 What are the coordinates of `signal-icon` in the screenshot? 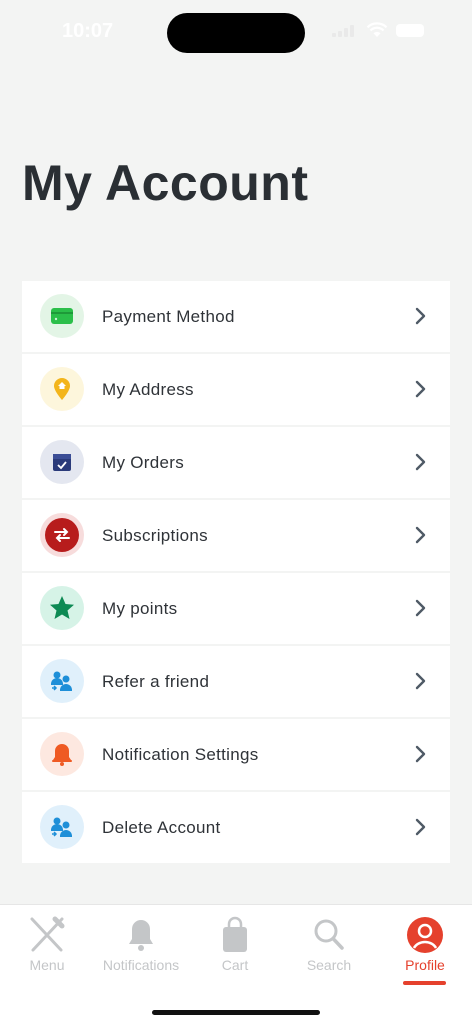 It's located at (345, 30).